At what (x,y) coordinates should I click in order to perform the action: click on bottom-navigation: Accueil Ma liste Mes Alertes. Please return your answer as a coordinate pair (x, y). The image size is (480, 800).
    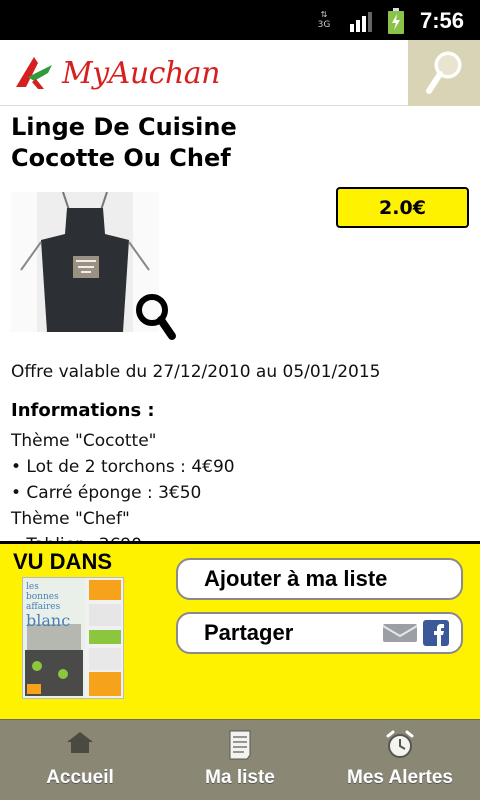
    Looking at the image, I should click on (240, 759).